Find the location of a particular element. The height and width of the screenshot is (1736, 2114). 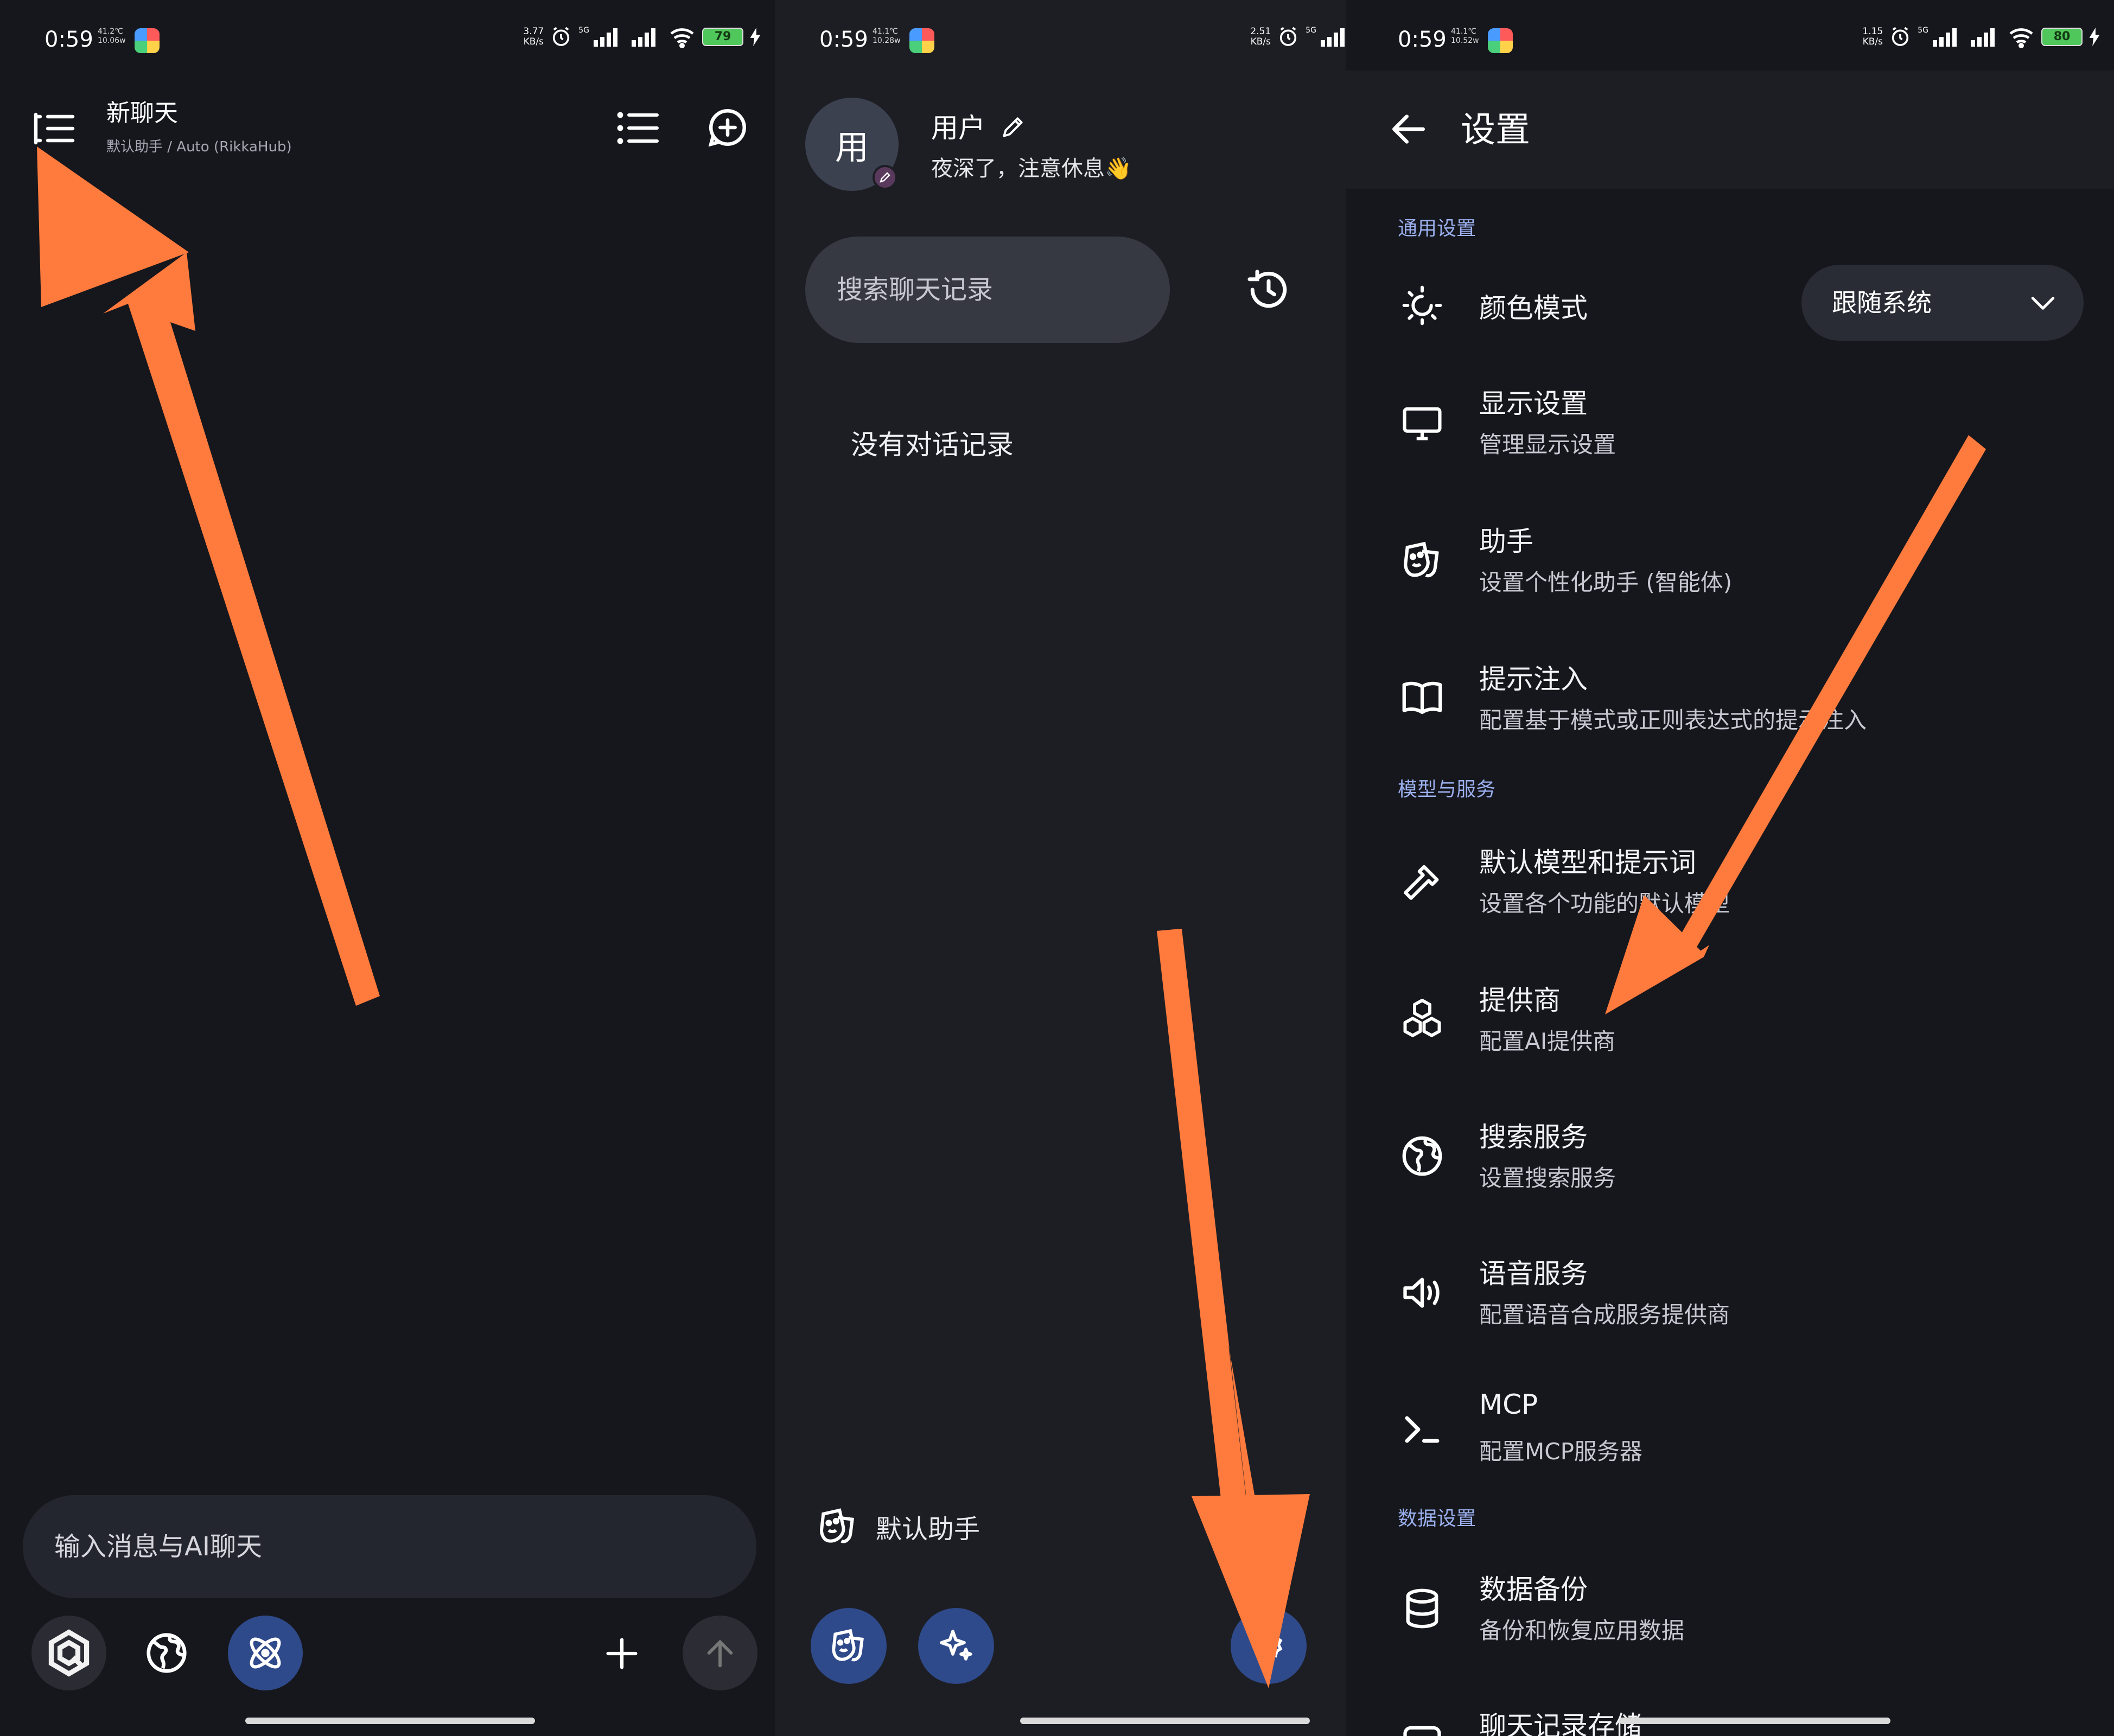

model-logo-icon is located at coordinates (69, 1653).